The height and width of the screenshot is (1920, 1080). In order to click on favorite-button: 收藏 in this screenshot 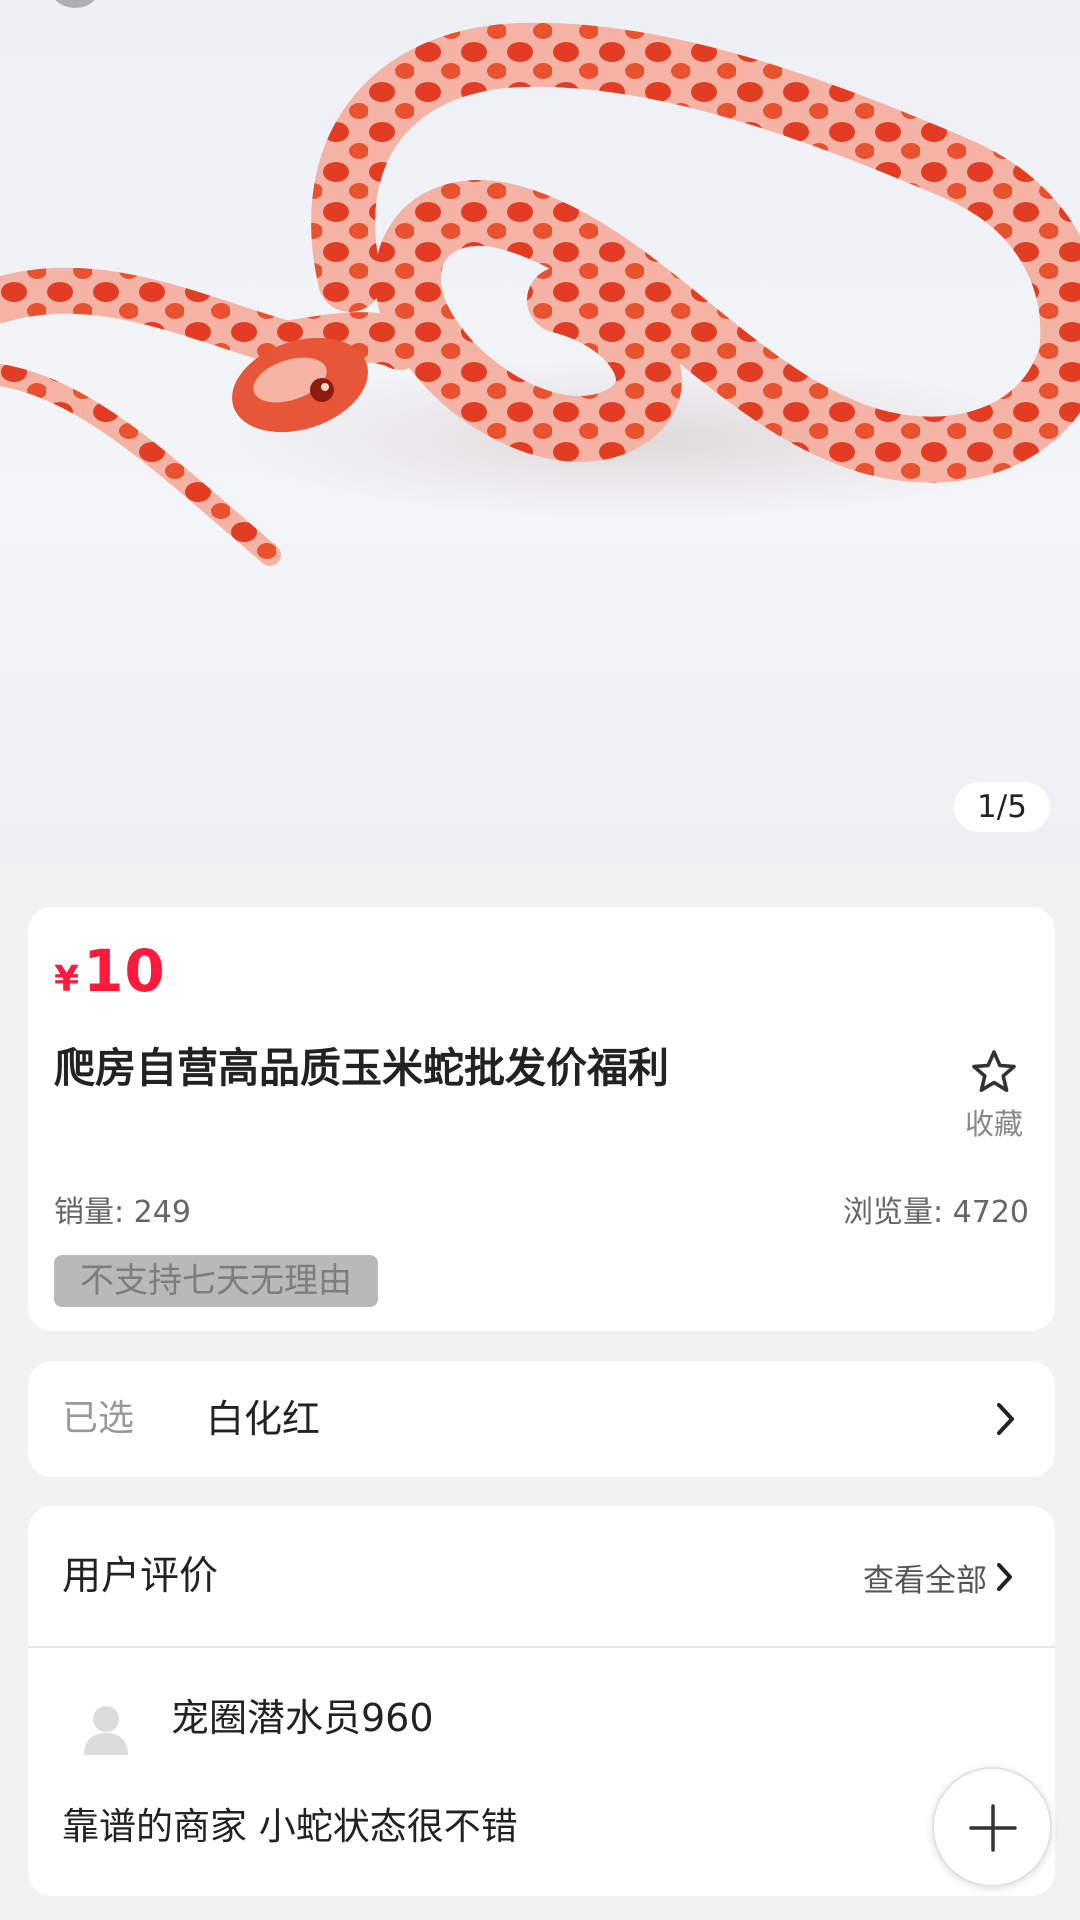, I will do `click(994, 1096)`.